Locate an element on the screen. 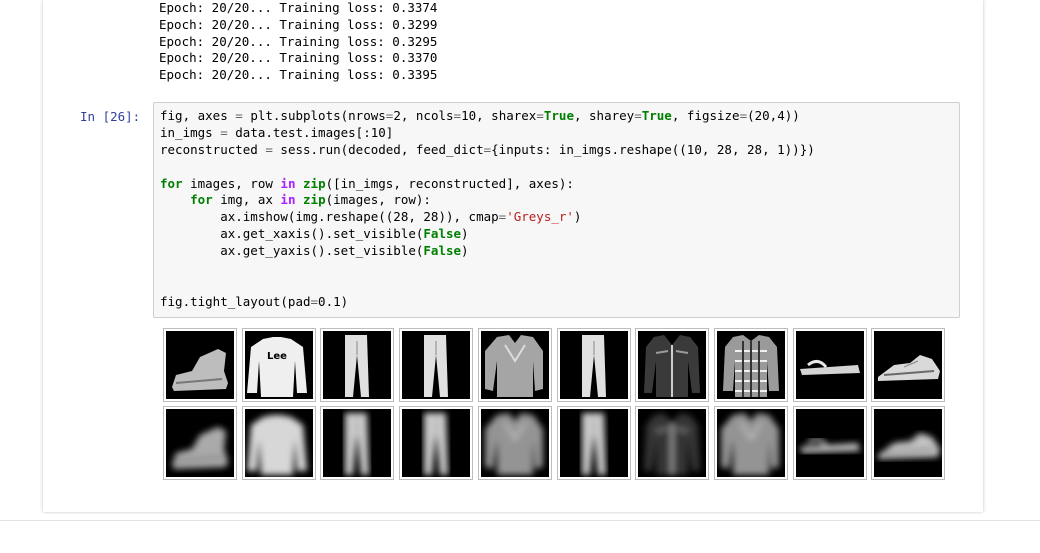  shirt-image is located at coordinates (514, 366).